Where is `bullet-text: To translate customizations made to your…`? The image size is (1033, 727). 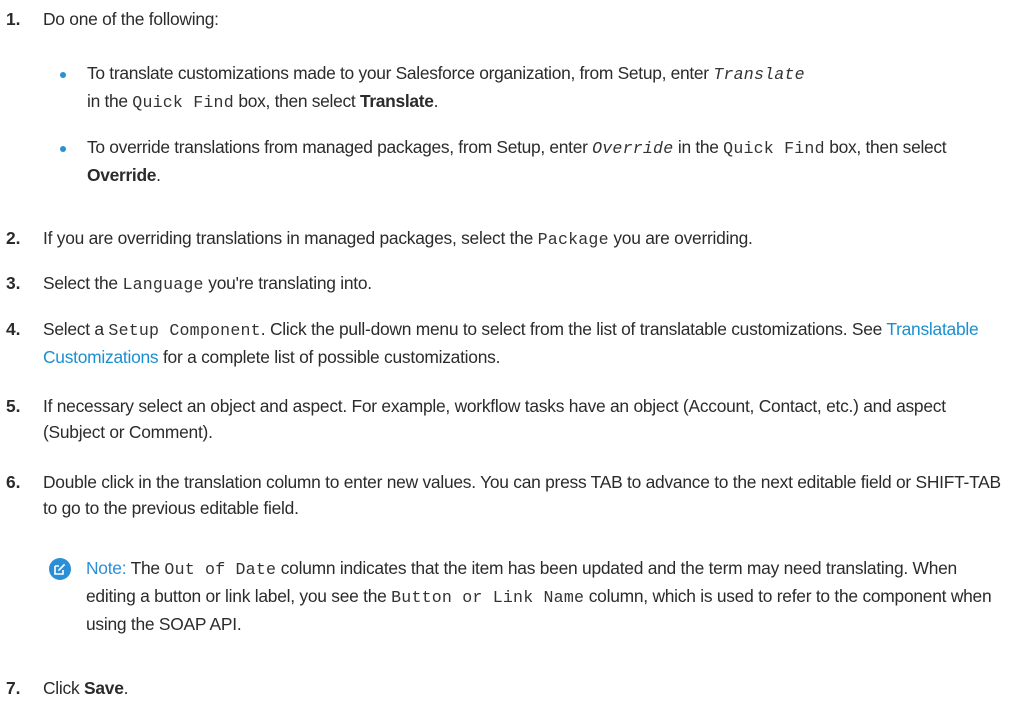
bullet-text: To translate customizations made to your… is located at coordinates (446, 87).